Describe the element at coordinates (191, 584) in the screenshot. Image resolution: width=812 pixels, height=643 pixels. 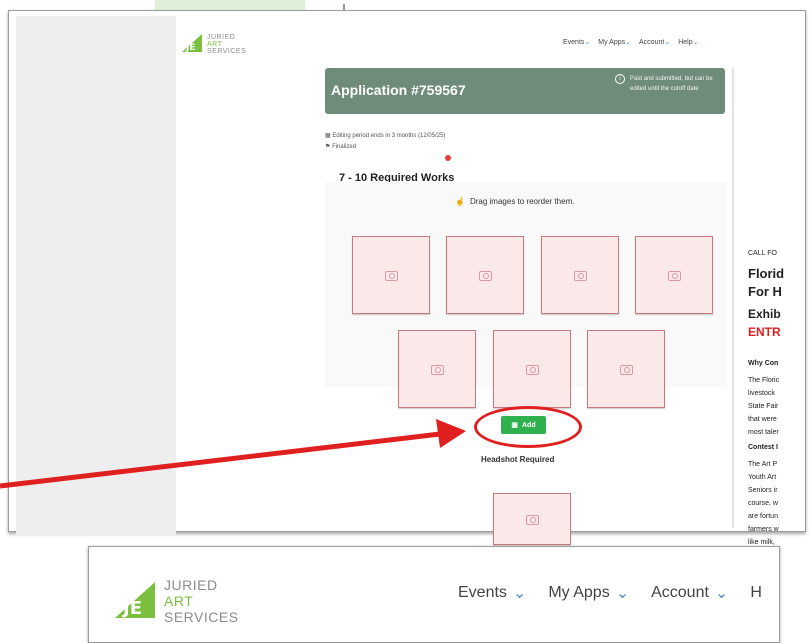
I see `logo-line-juried: JURIED` at that location.